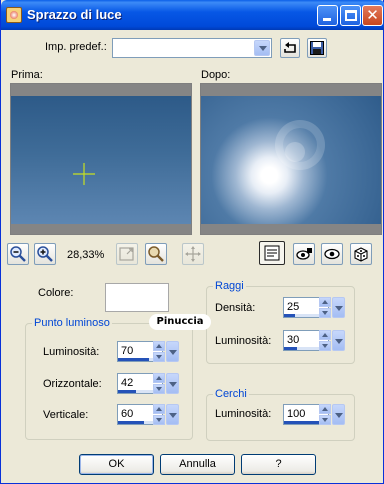  What do you see at coordinates (172, 351) in the screenshot?
I see `punto-luminosita-dropdown-icon` at bounding box center [172, 351].